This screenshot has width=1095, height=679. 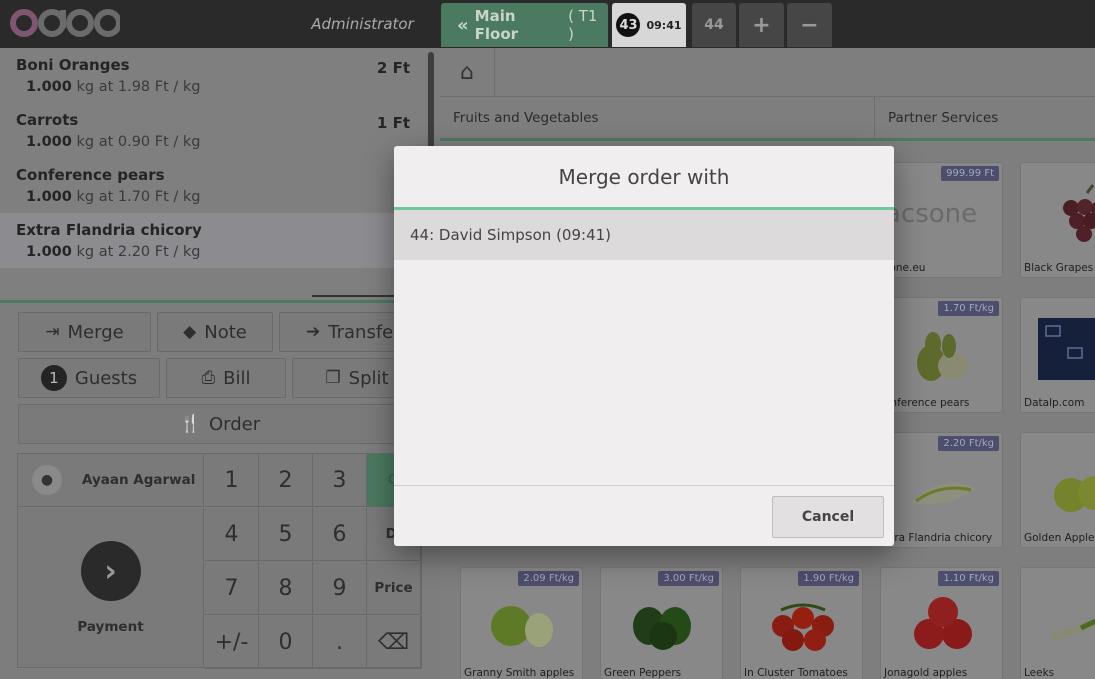 What do you see at coordinates (286, 588) in the screenshot?
I see `numpad-key-8: 8` at bounding box center [286, 588].